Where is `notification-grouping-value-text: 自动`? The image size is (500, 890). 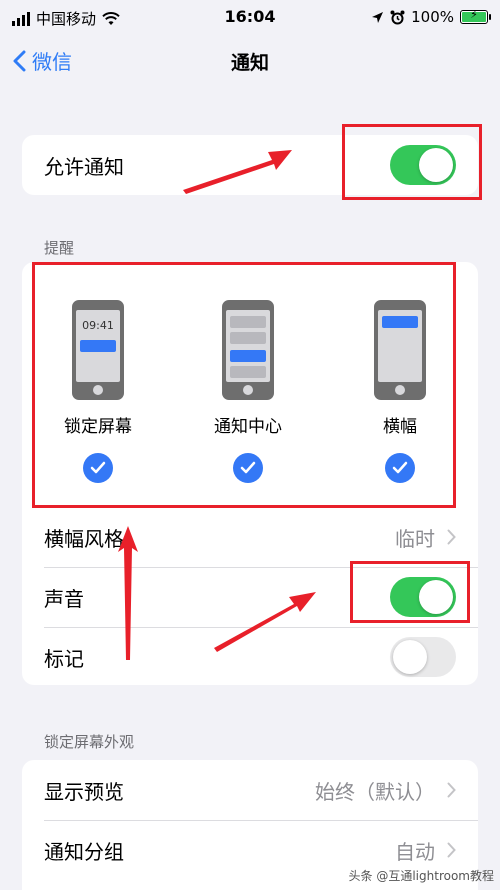 notification-grouping-value-text: 自动 is located at coordinates (415, 851).